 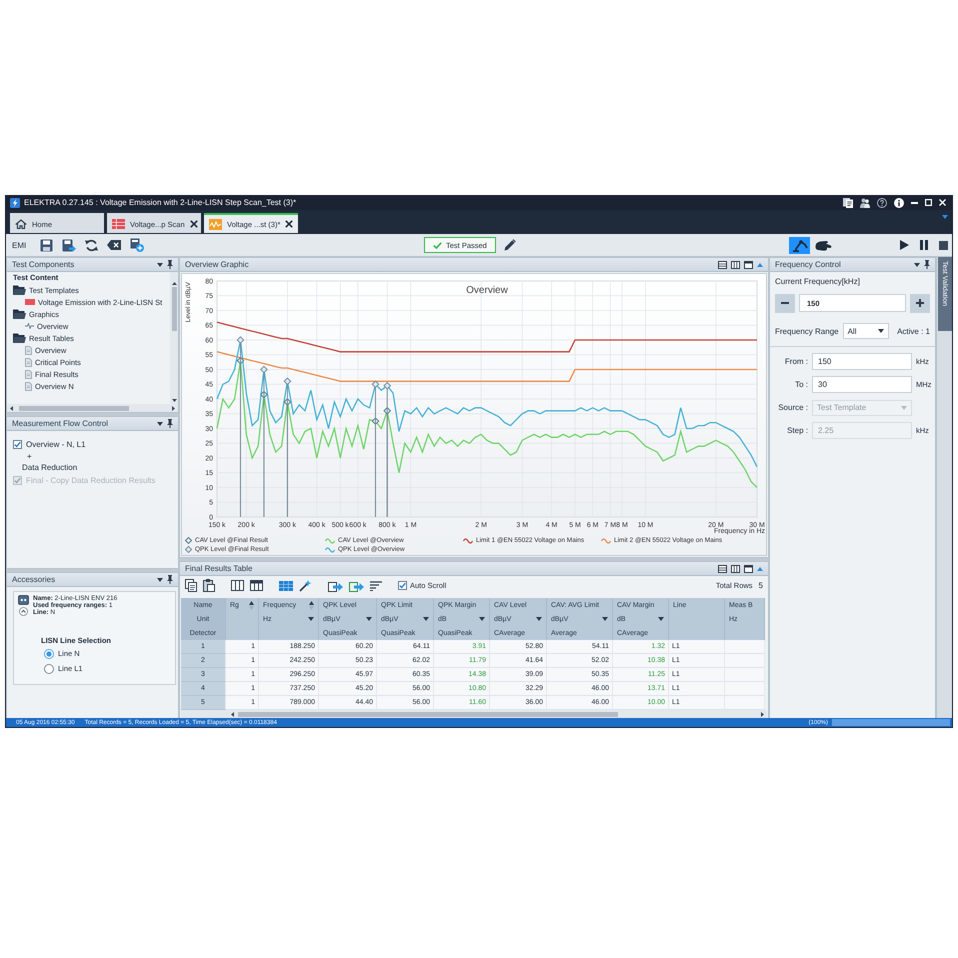 I want to click on field-label: Frequency Range, so click(x=807, y=331).